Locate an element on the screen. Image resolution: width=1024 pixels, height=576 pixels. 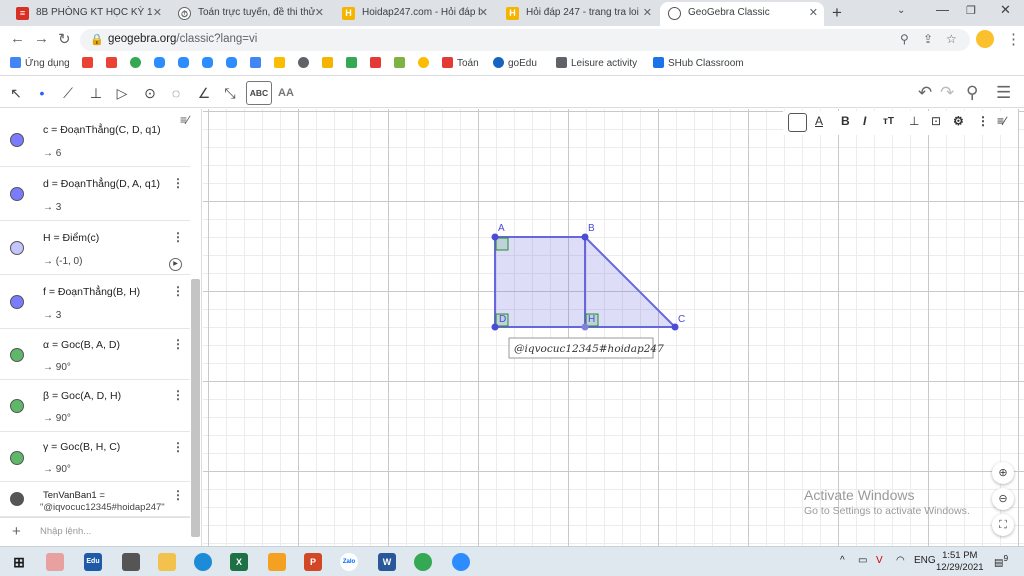
restore-icon: ❐ is located at coordinates (971, 10).